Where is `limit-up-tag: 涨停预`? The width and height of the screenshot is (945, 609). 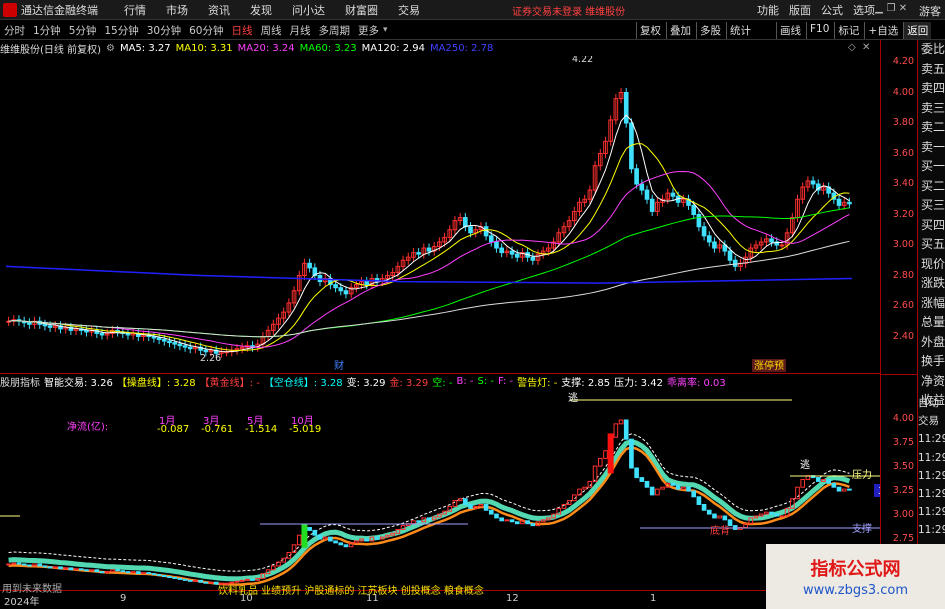
limit-up-tag: 涨停预 is located at coordinates (769, 365).